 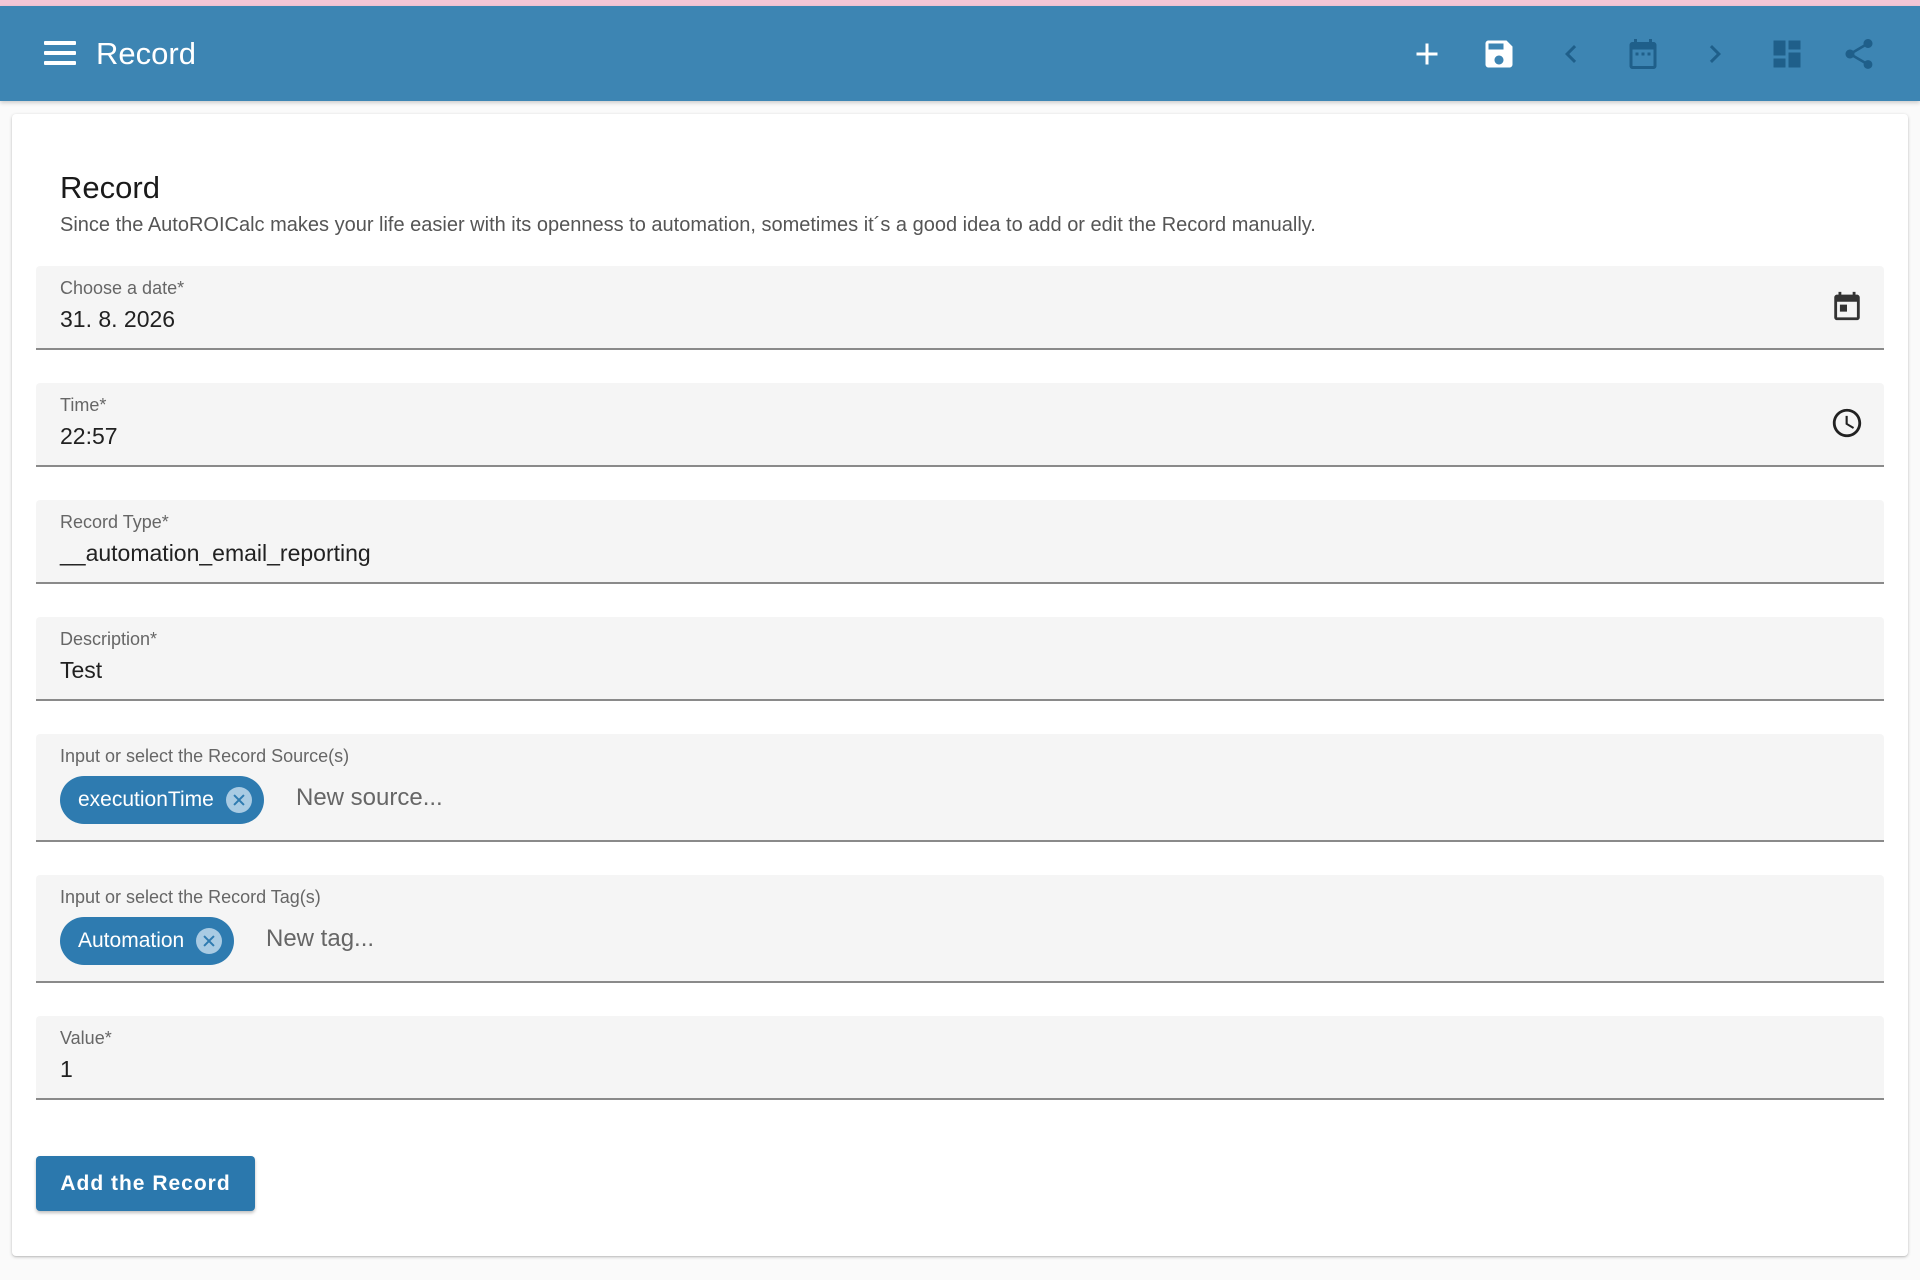 I want to click on date-label: Choose a date*, so click(x=122, y=288).